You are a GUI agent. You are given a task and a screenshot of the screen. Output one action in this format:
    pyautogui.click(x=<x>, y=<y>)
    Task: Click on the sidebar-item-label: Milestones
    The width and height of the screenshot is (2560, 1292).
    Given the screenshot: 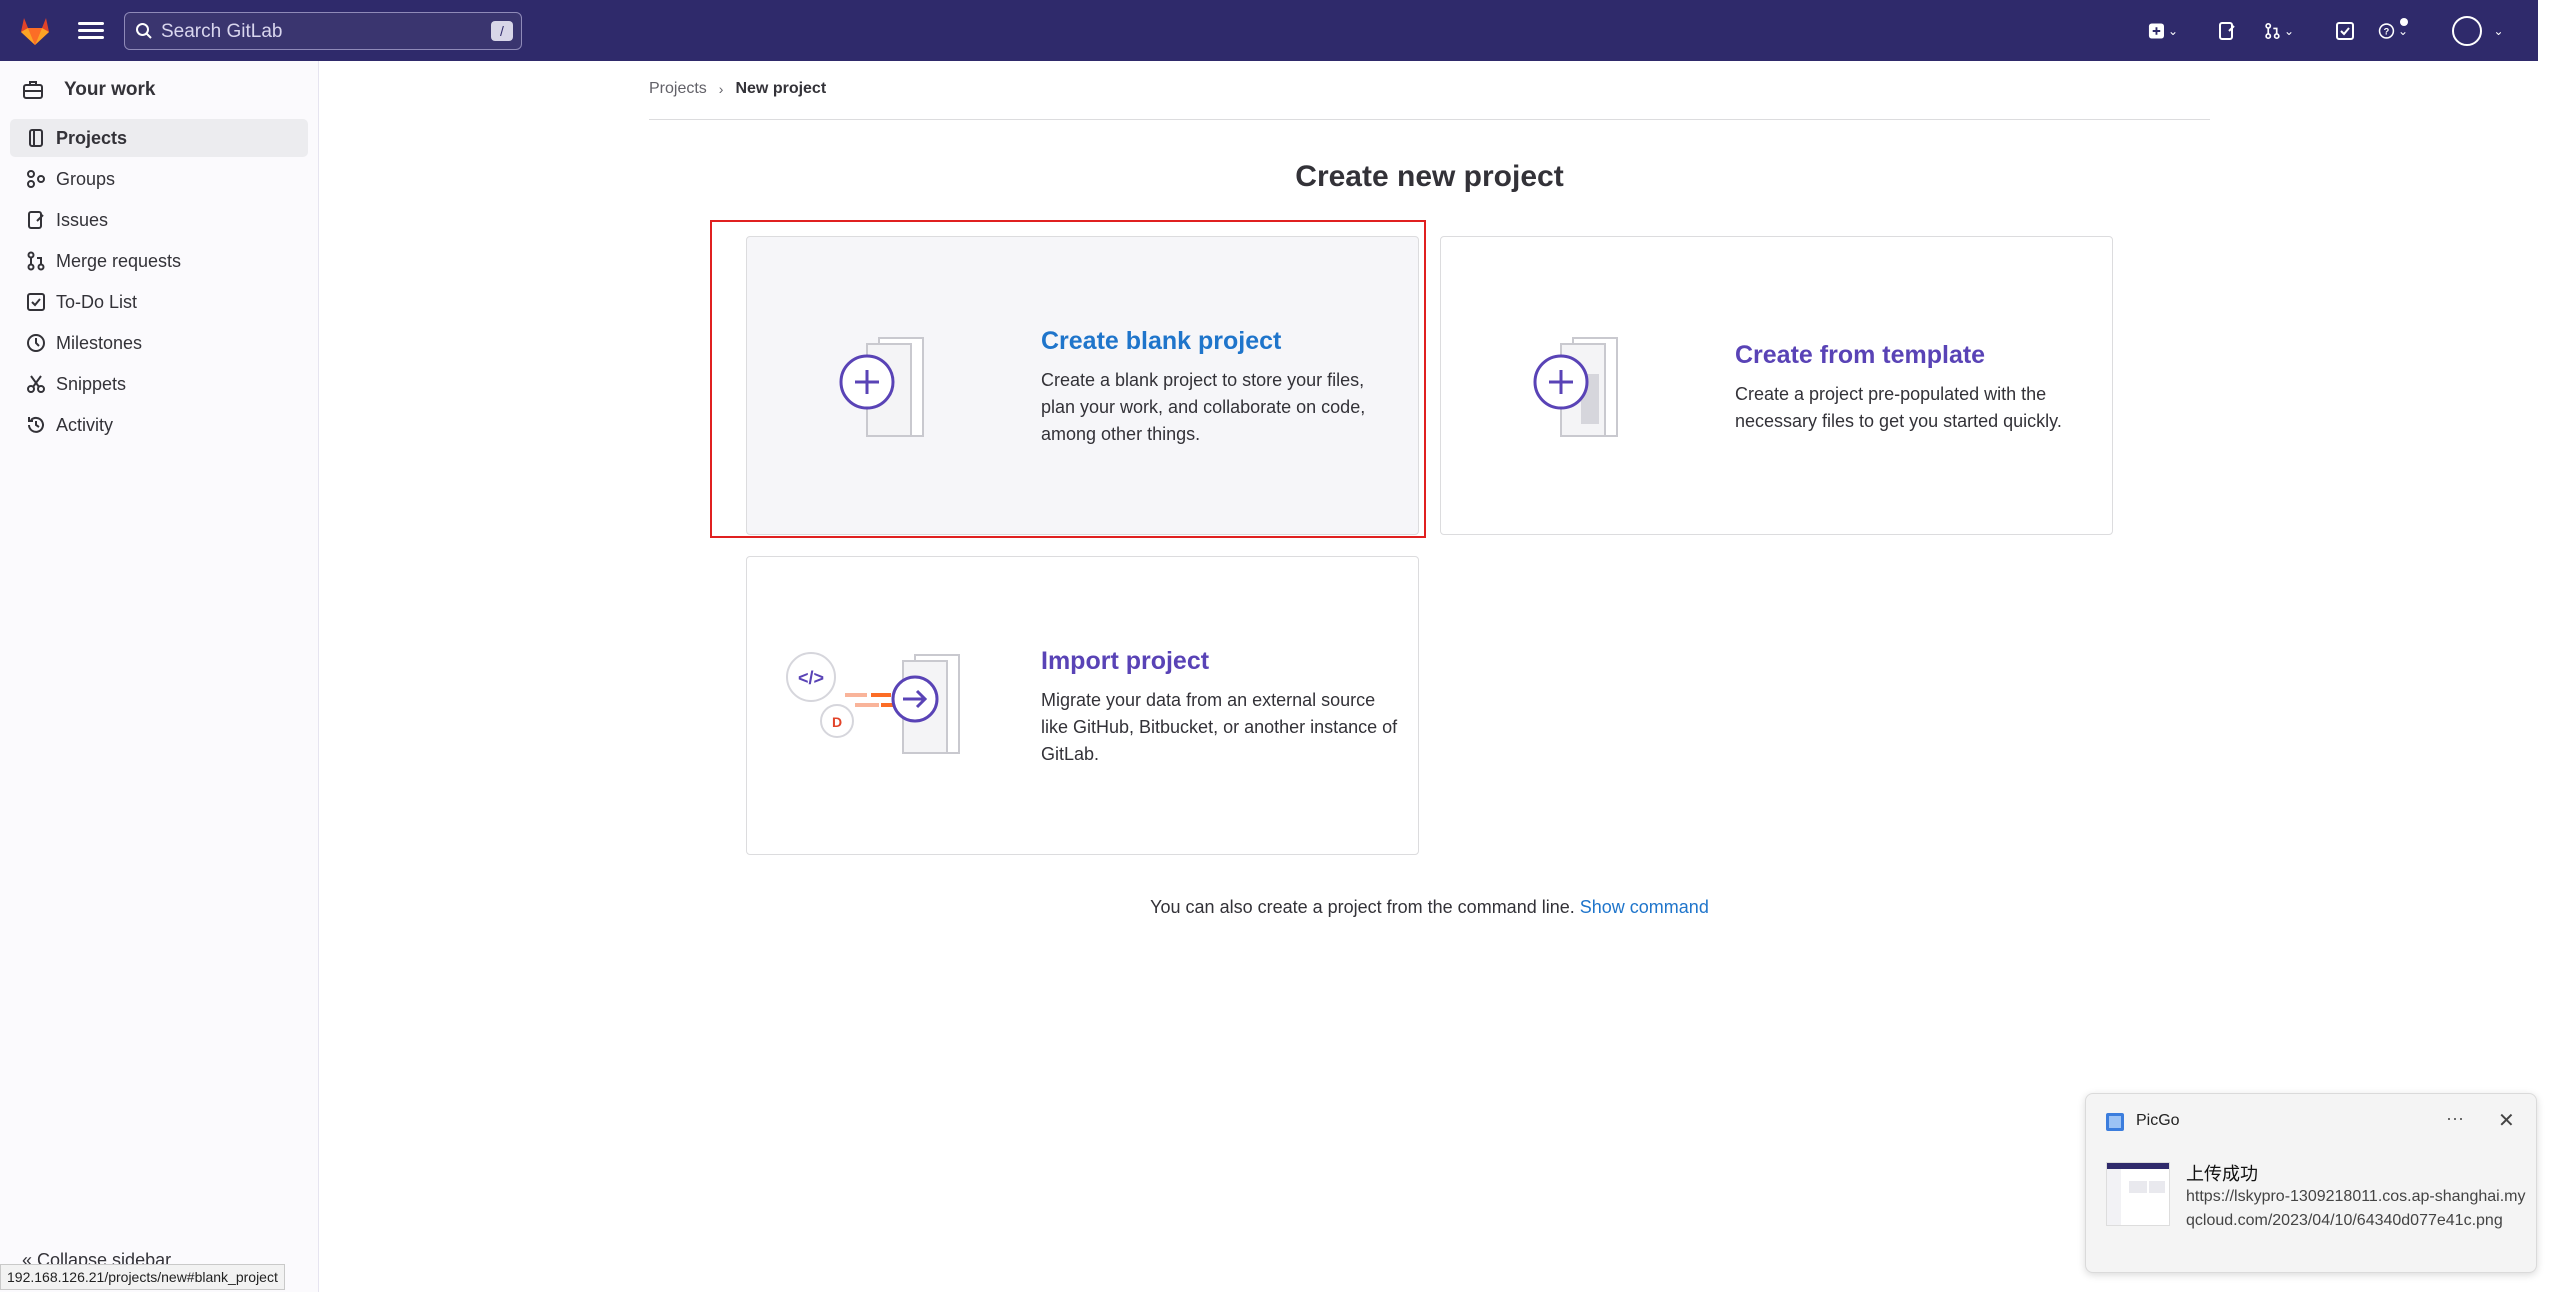 What is the action you would take?
    pyautogui.click(x=99, y=342)
    